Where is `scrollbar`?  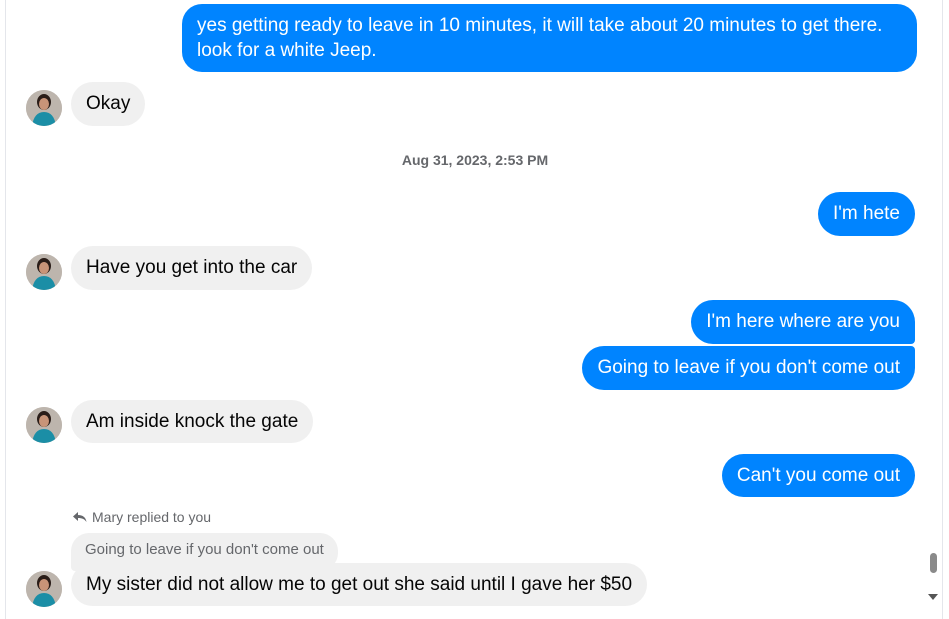 scrollbar is located at coordinates (933, 309).